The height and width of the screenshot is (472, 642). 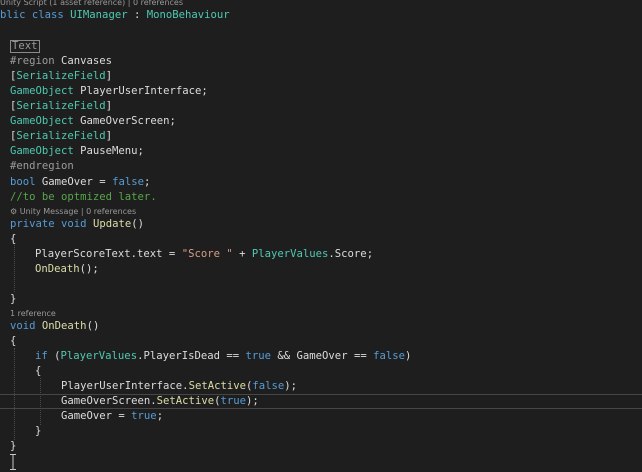 What do you see at coordinates (14, 268) in the screenshot?
I see `indent-guide-update` at bounding box center [14, 268].